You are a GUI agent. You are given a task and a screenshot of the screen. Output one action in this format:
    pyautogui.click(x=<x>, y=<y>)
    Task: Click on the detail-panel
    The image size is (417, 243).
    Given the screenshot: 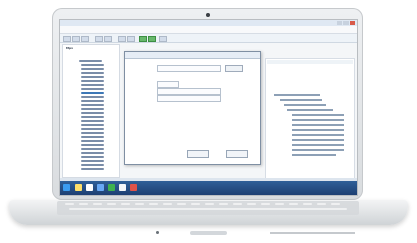 What is the action you would take?
    pyautogui.click(x=310, y=119)
    